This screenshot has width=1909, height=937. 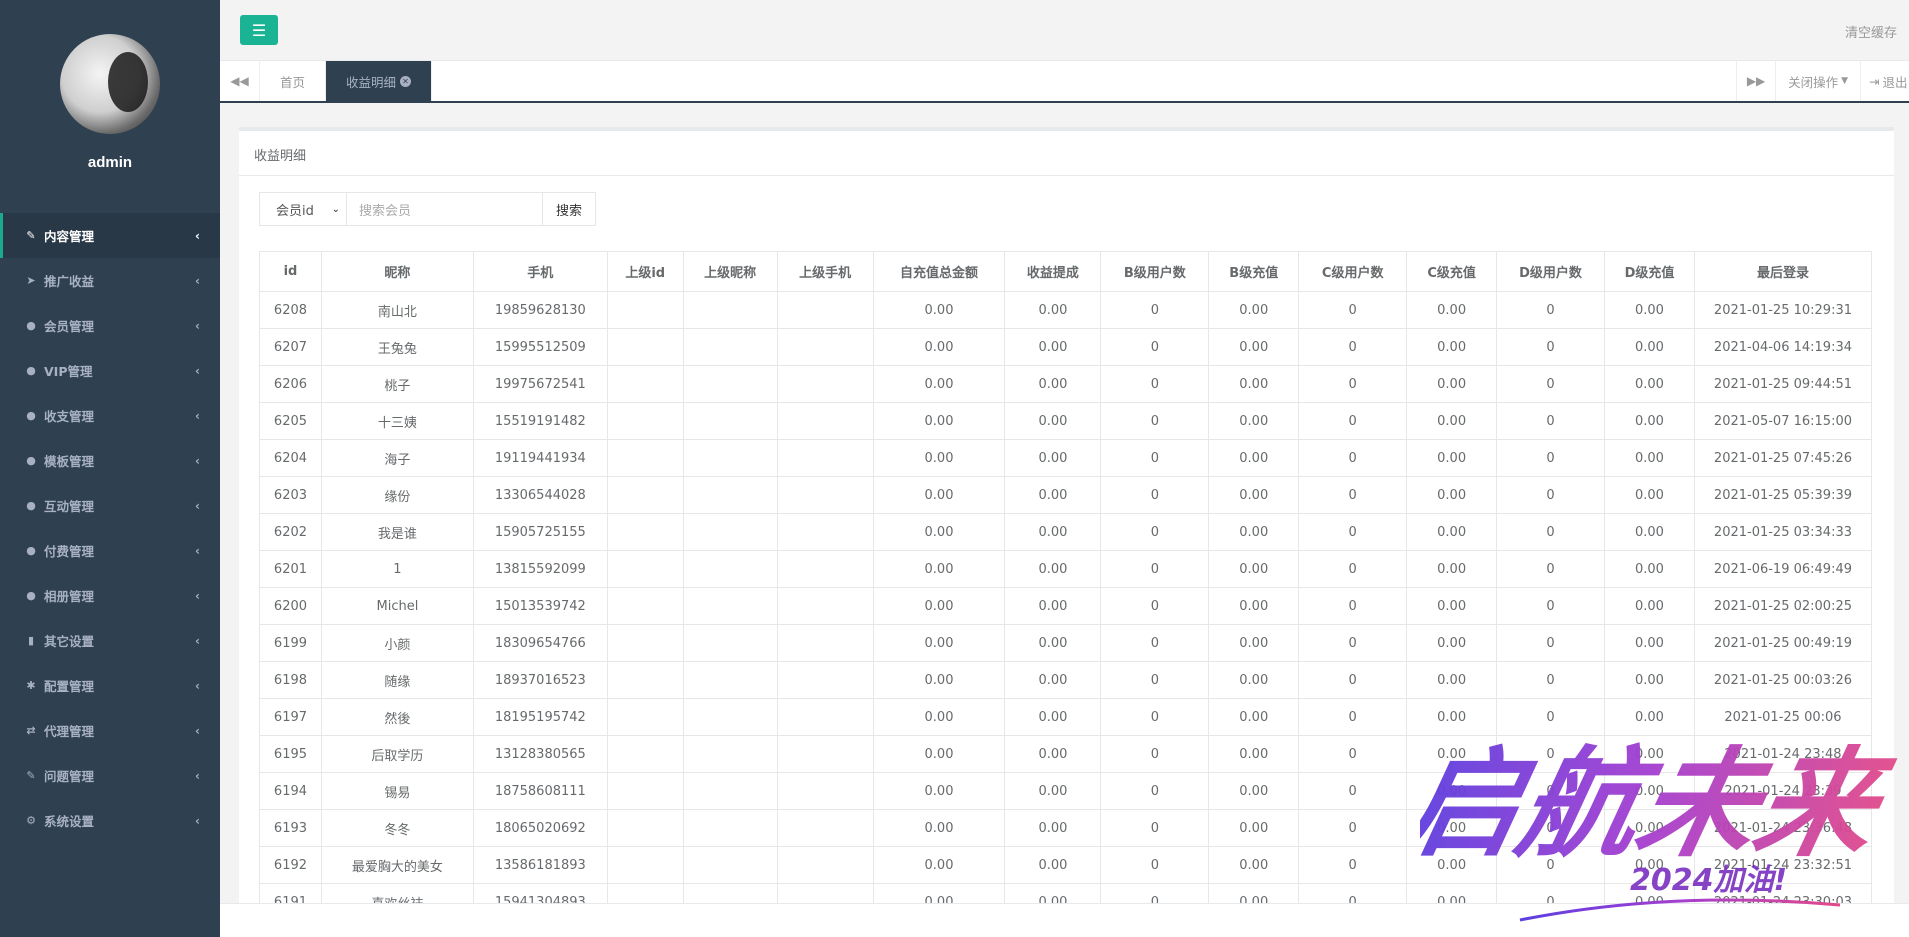 What do you see at coordinates (406, 81) in the screenshot?
I see `close-tab-icon: ✕` at bounding box center [406, 81].